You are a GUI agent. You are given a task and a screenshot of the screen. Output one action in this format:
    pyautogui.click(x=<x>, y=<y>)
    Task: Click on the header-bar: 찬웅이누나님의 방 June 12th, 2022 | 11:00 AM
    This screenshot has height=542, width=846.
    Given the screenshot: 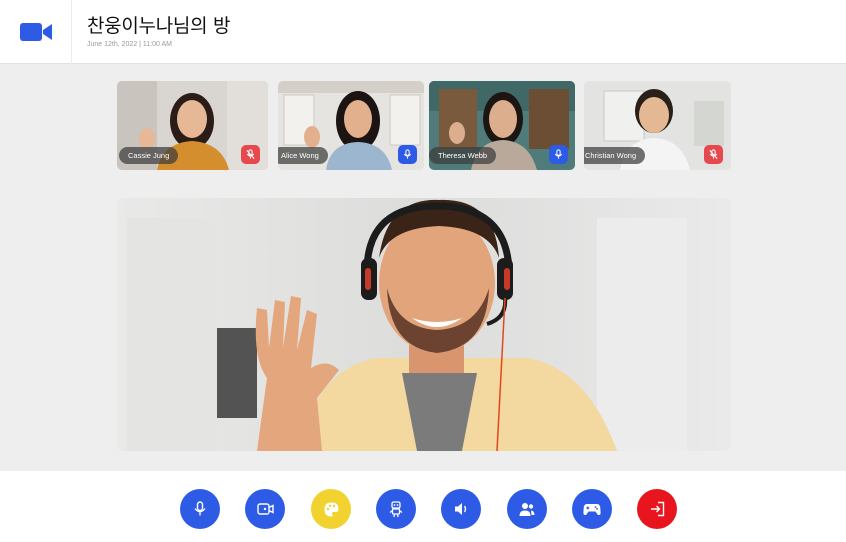 What is the action you would take?
    pyautogui.click(x=423, y=32)
    